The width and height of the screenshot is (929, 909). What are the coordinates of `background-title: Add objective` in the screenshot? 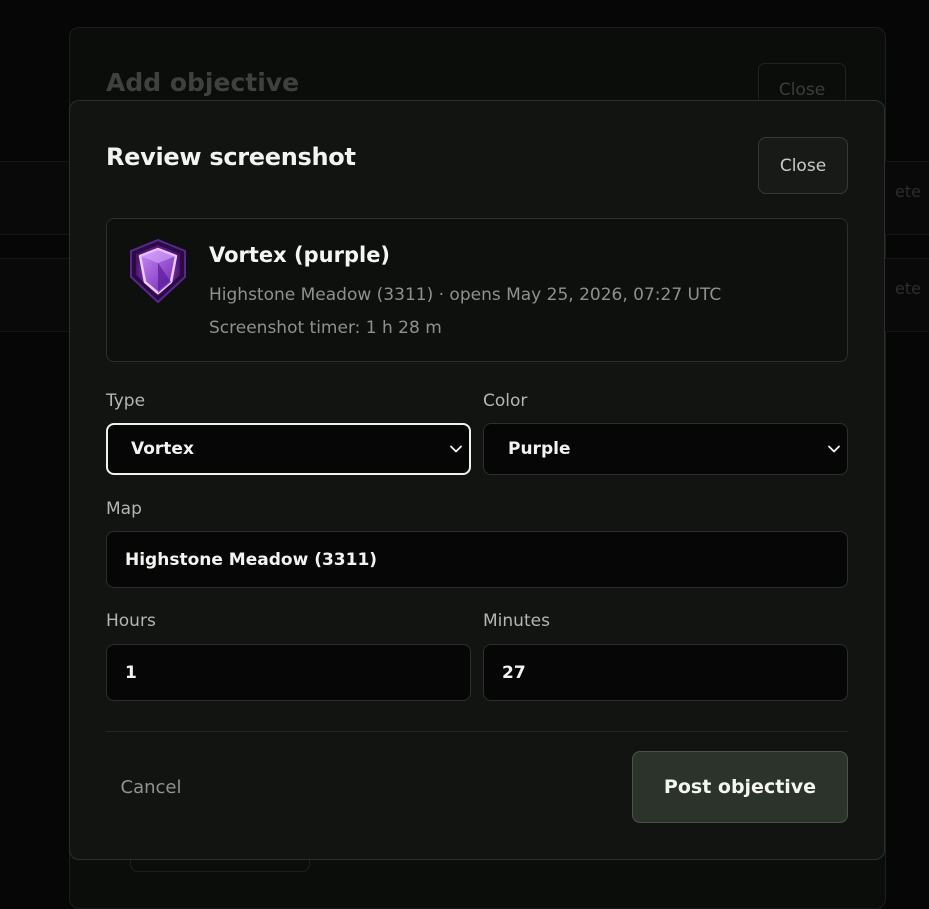 It's located at (203, 82).